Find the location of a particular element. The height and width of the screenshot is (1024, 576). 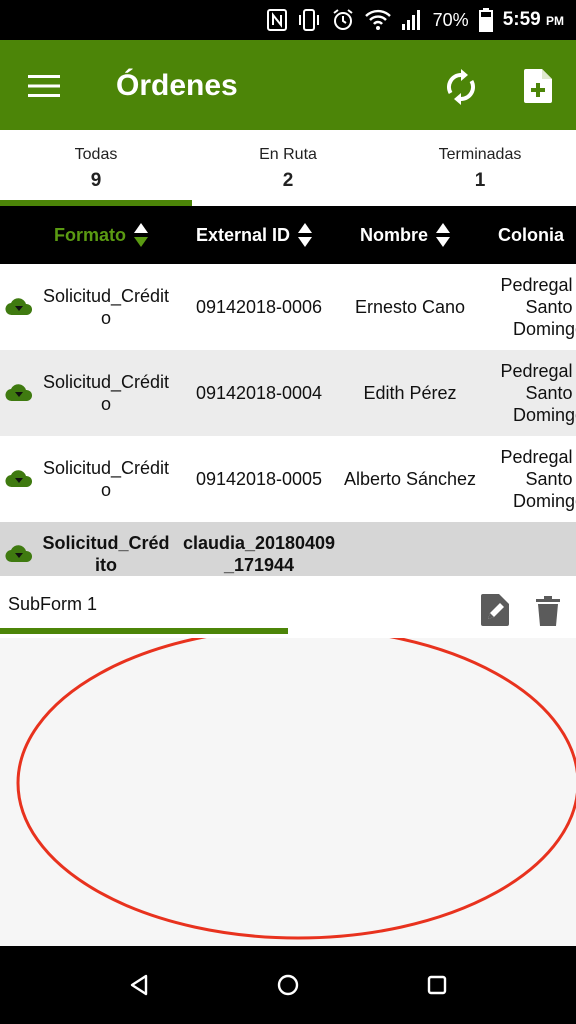

battery-percent: 70% is located at coordinates (450, 19).